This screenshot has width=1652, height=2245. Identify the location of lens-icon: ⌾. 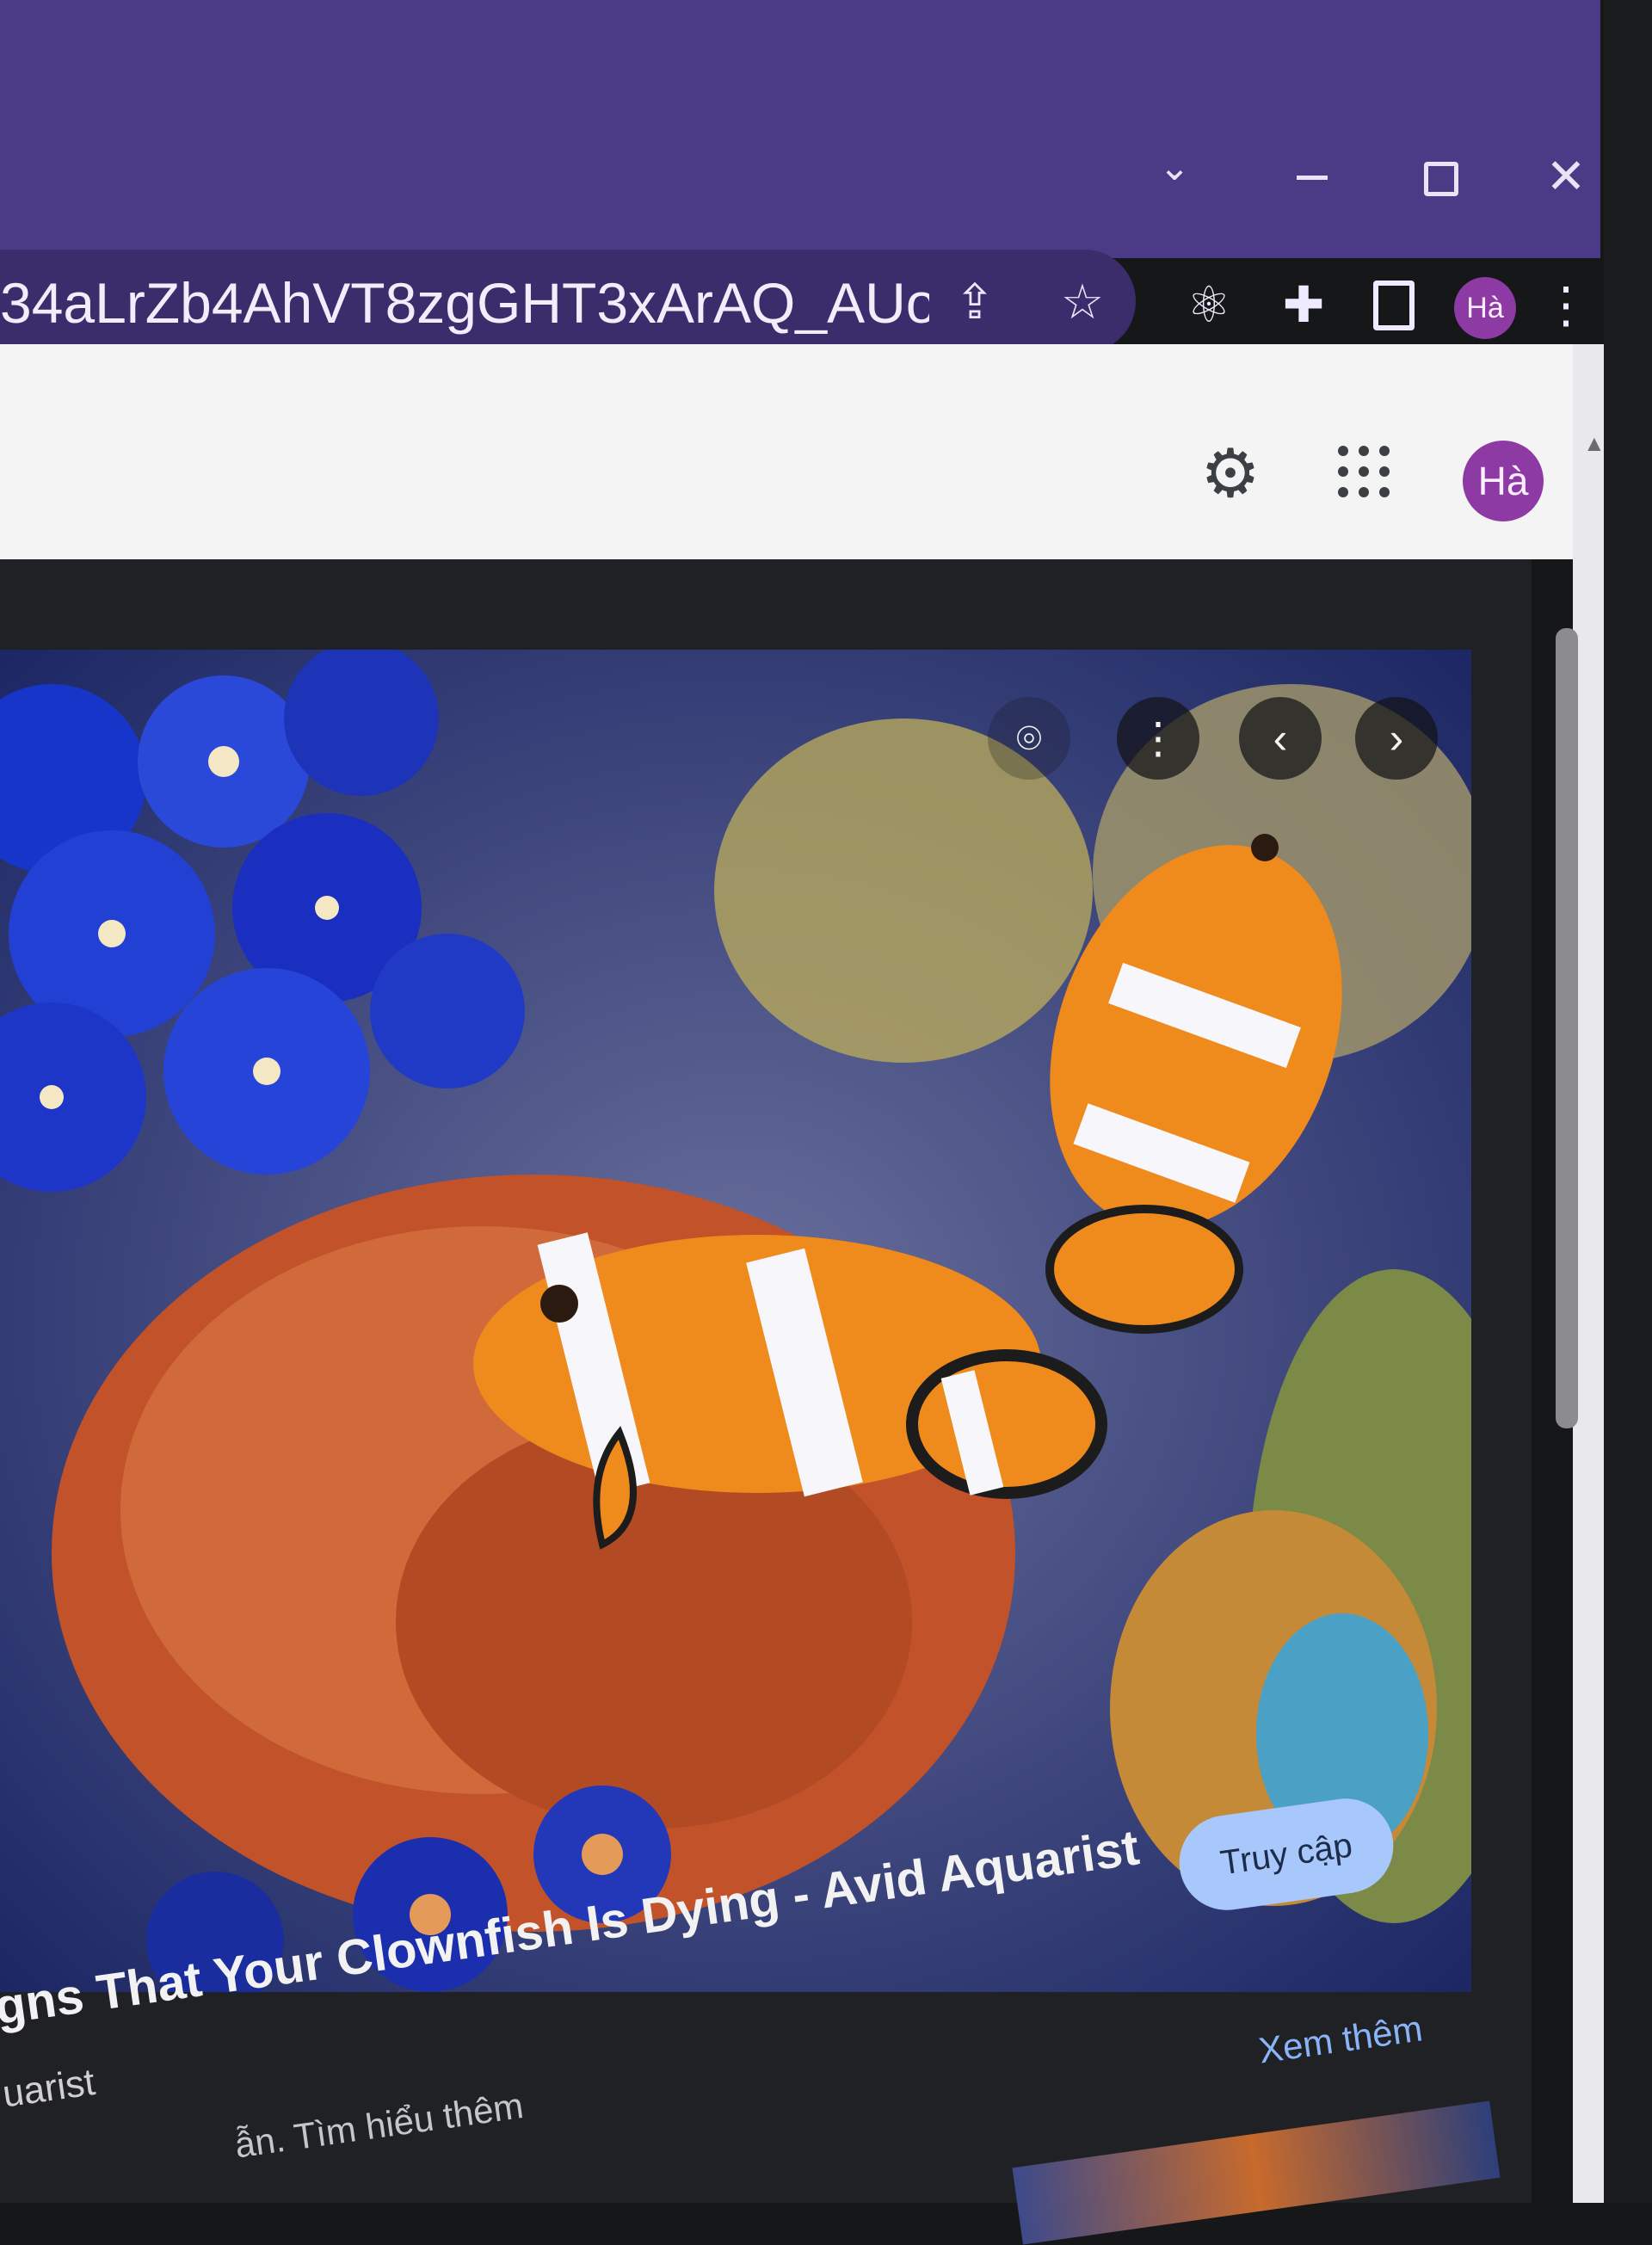
(1029, 738).